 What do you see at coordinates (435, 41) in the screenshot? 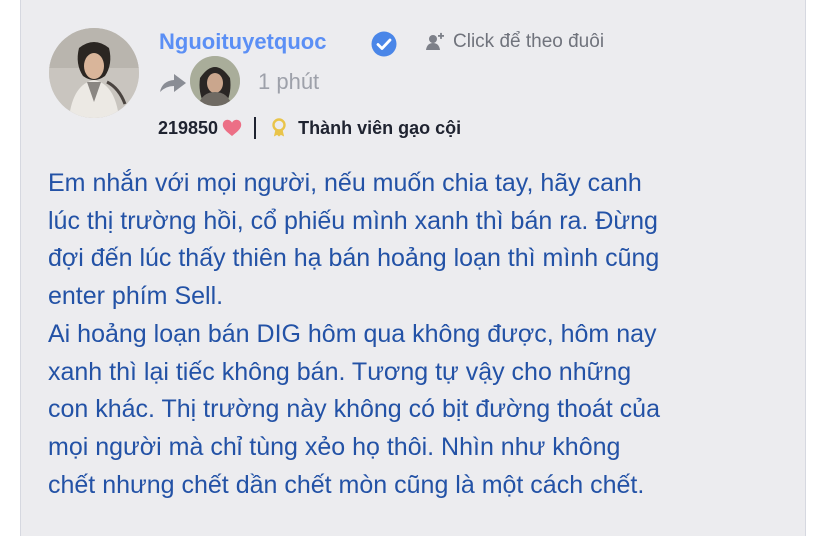
I see `add-user-icon` at bounding box center [435, 41].